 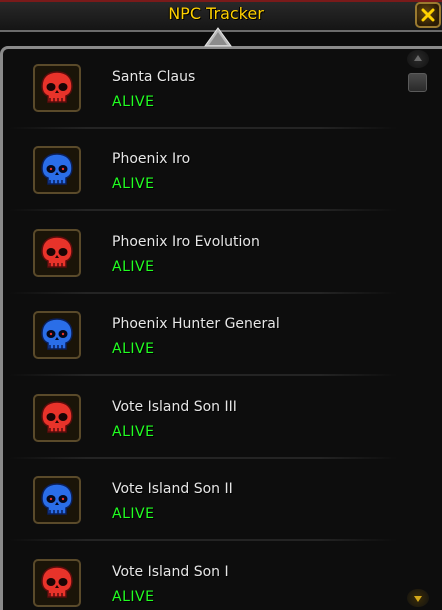 I want to click on npc-name: Phoenix Iro Evolution, so click(x=186, y=242).